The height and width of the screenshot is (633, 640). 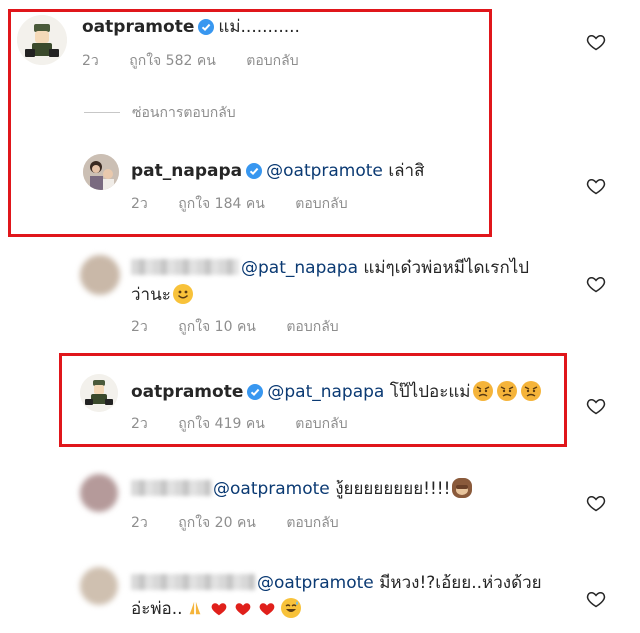 What do you see at coordinates (217, 523) in the screenshot?
I see `like-count: ถูกใจ 20 คน` at bounding box center [217, 523].